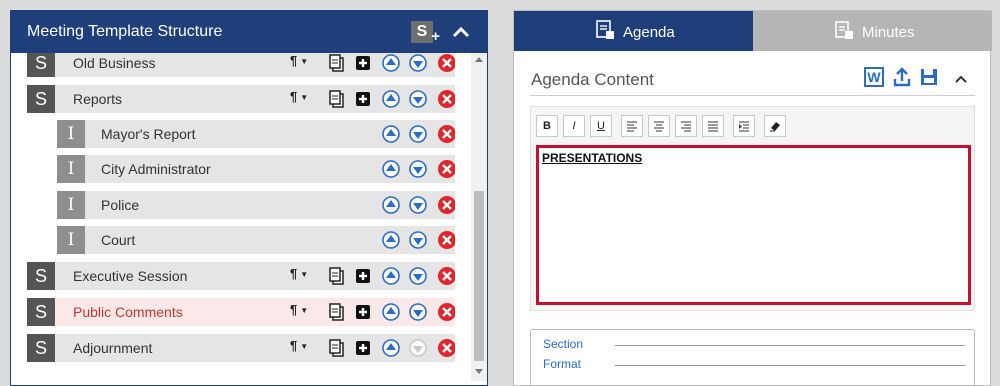  What do you see at coordinates (241, 276) in the screenshot?
I see `section-row: S Executive Session ¶ ▼` at bounding box center [241, 276].